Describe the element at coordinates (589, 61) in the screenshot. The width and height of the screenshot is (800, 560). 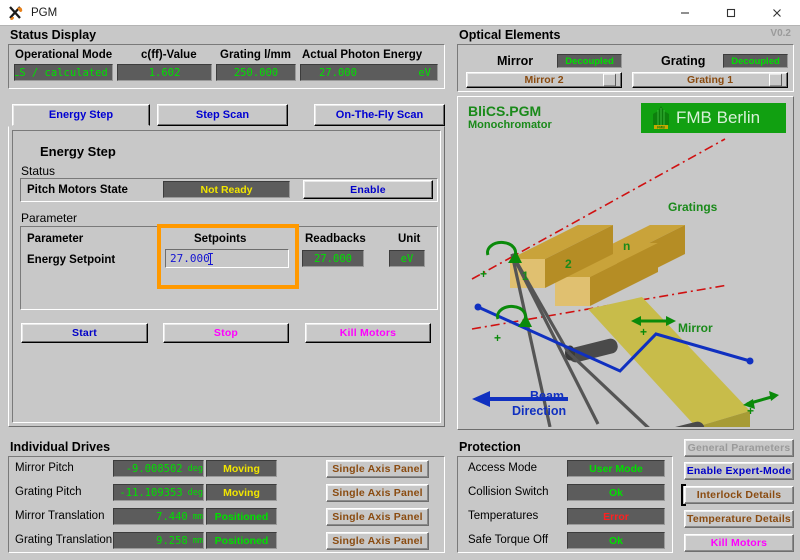
I see `mirror-coupling-status: Decoupled` at that location.